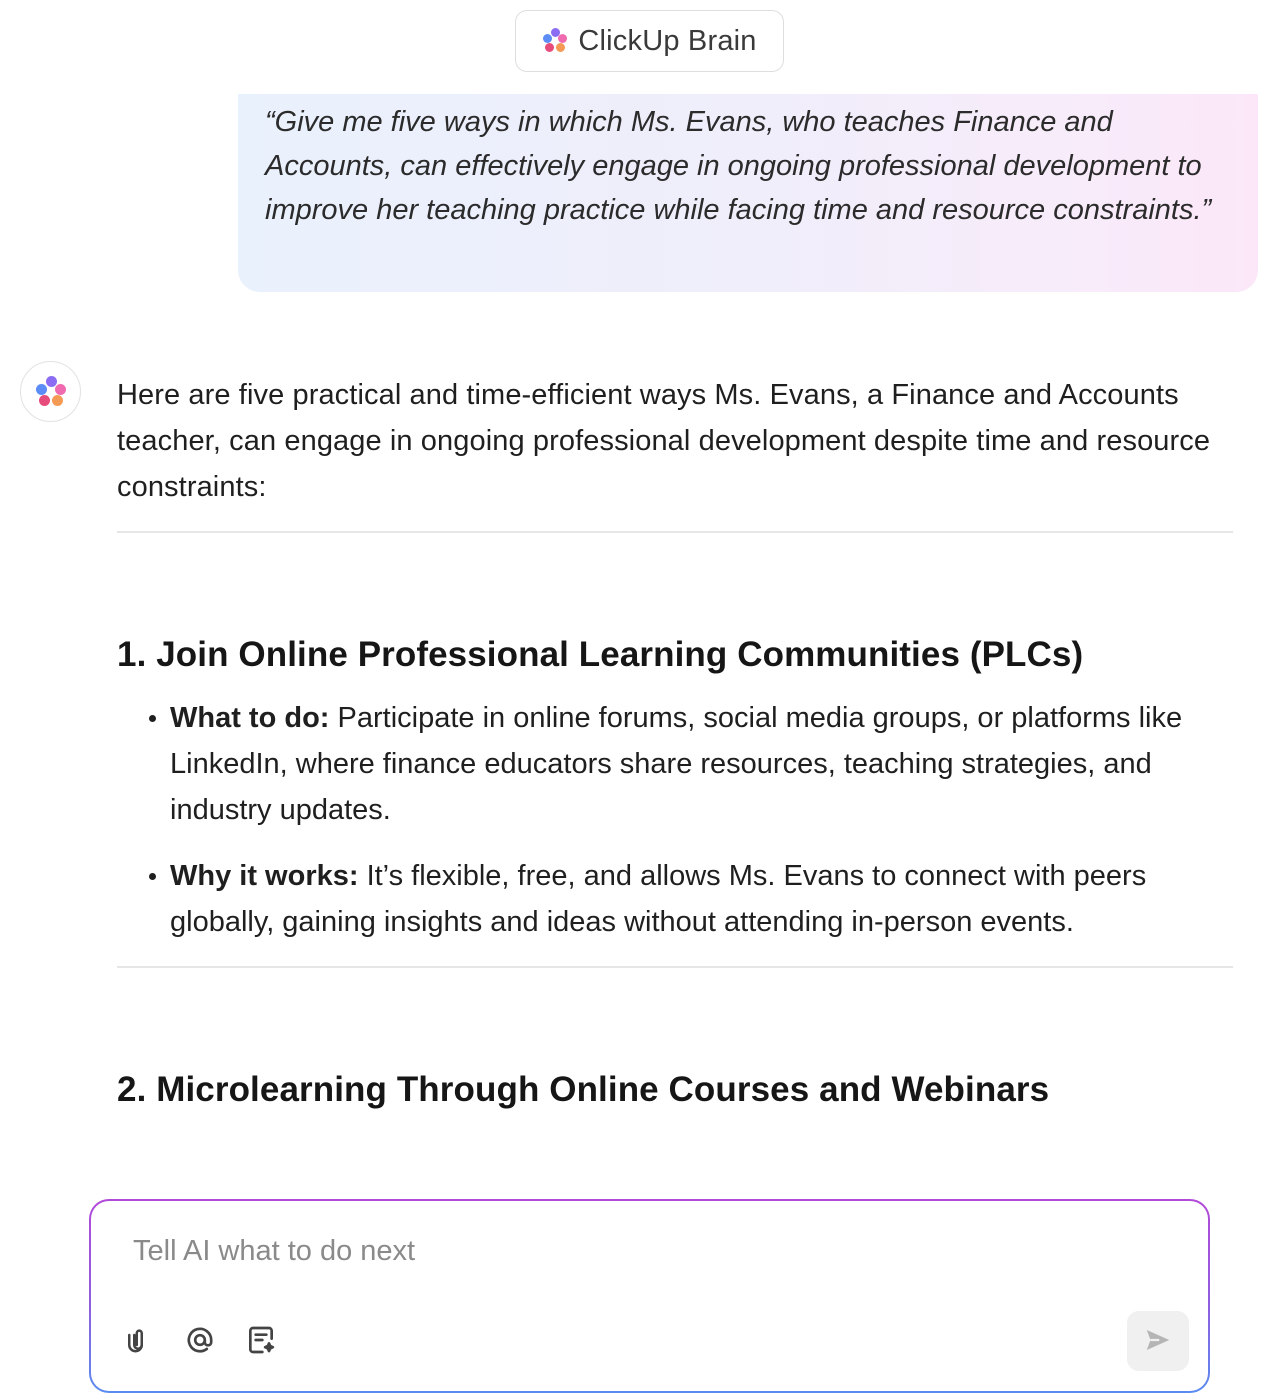 The height and width of the screenshot is (1400, 1282). Describe the element at coordinates (583, 1251) in the screenshot. I see `prompt-input` at that location.